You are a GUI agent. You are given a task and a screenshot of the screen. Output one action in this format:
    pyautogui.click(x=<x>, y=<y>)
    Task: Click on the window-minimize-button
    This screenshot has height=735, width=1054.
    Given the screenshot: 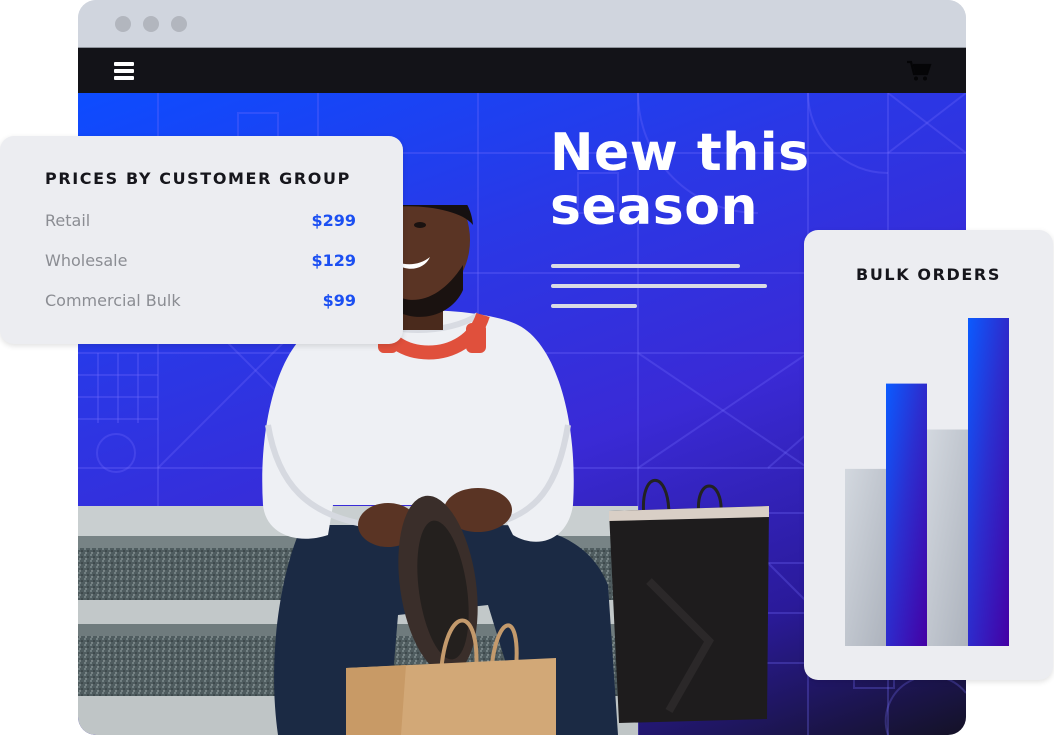 What is the action you would take?
    pyautogui.click(x=151, y=24)
    